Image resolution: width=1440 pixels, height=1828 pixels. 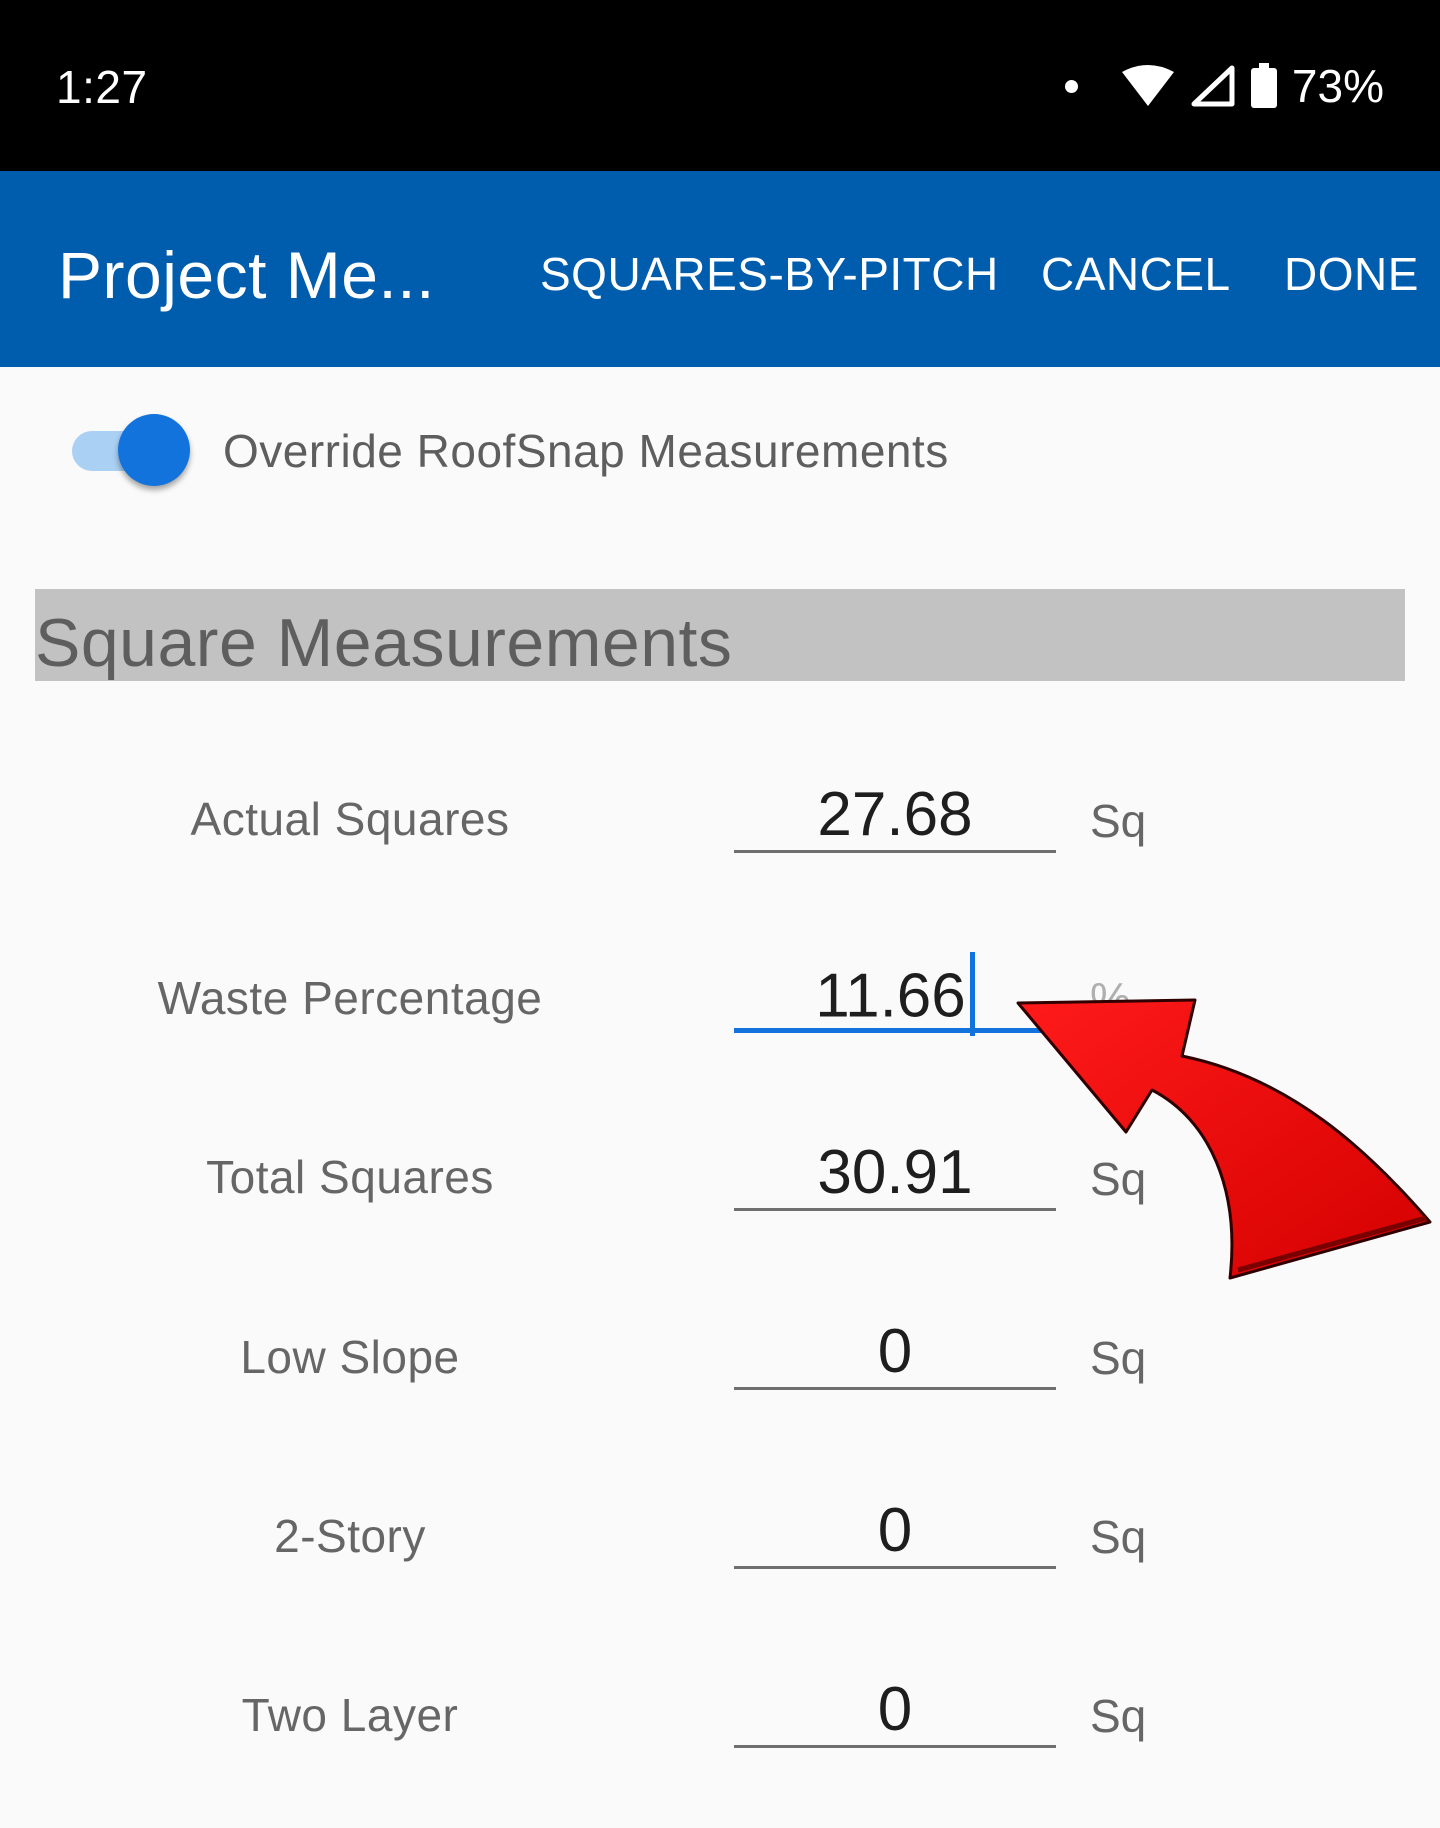 What do you see at coordinates (972, 994) in the screenshot?
I see `text-cursor` at bounding box center [972, 994].